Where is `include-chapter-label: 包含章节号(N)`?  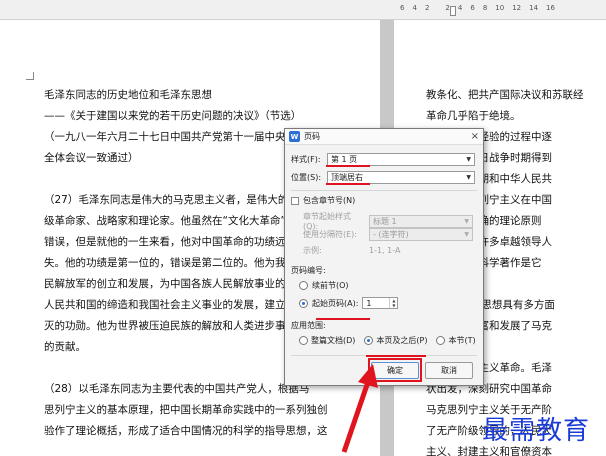
include-chapter-label: 包含章节号(N) is located at coordinates (329, 200).